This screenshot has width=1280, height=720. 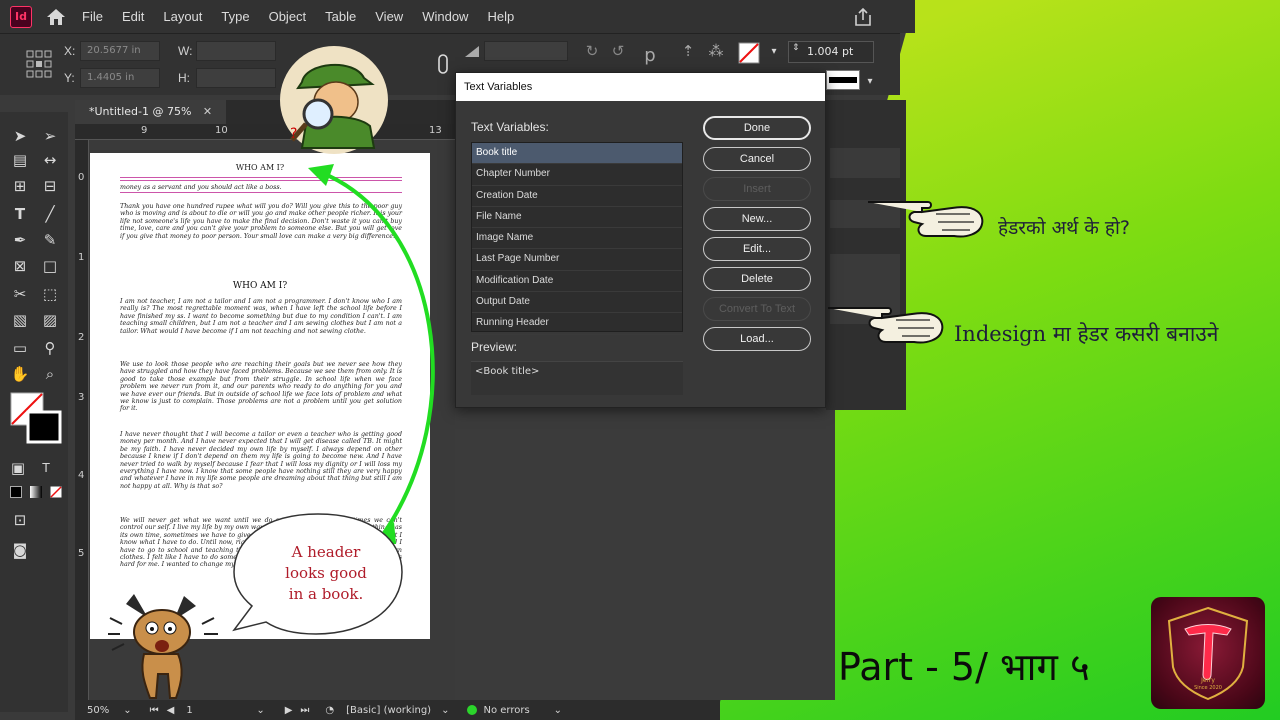 I want to click on formatting-container-icon: ▣, so click(x=18, y=468).